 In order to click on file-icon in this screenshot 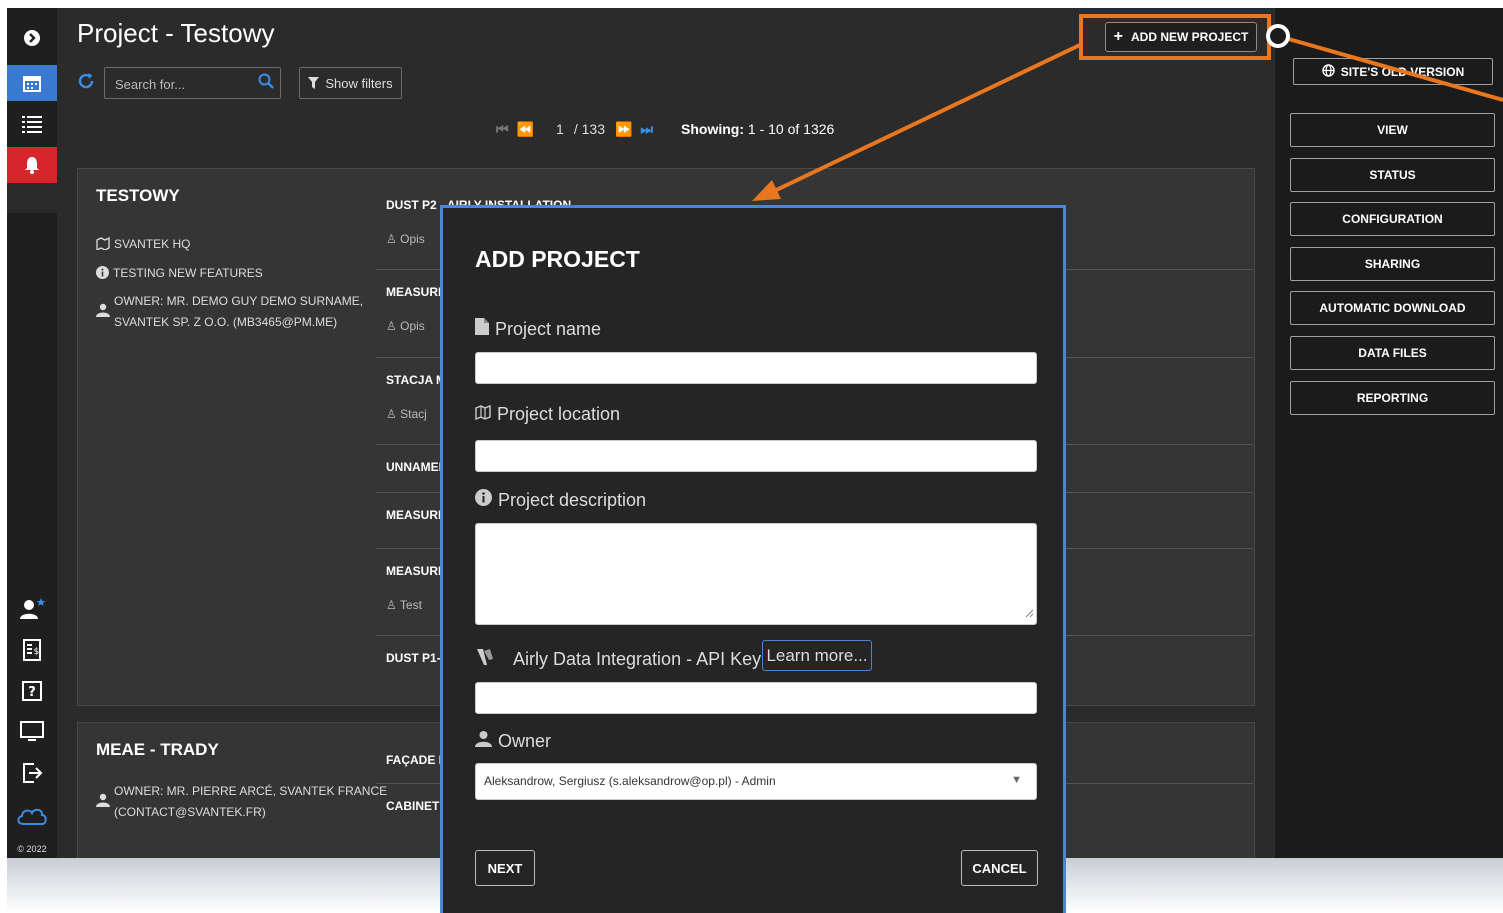, I will do `click(482, 329)`.